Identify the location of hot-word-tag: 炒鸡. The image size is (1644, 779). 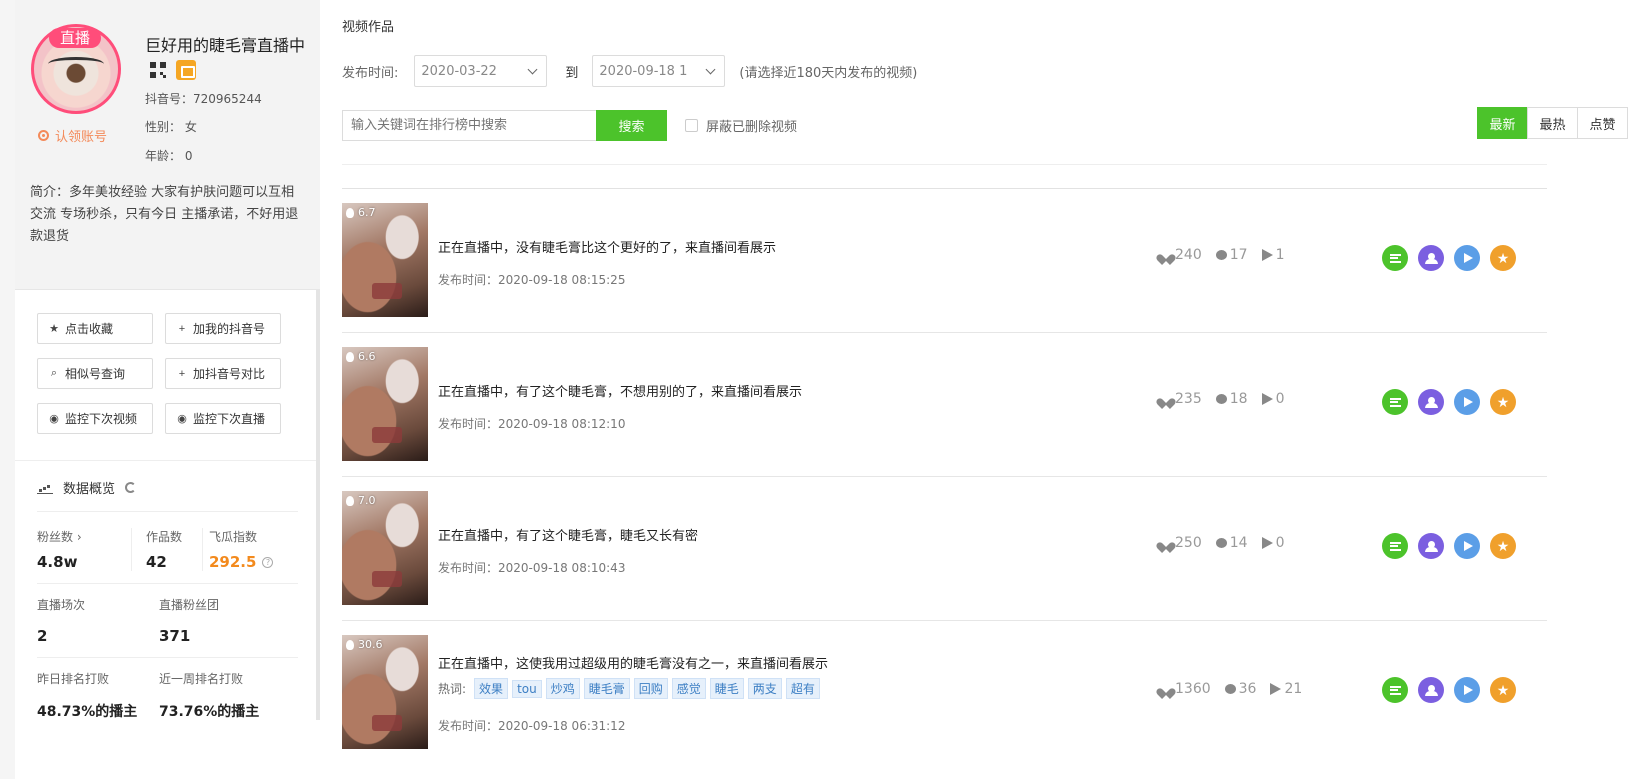
(562, 688).